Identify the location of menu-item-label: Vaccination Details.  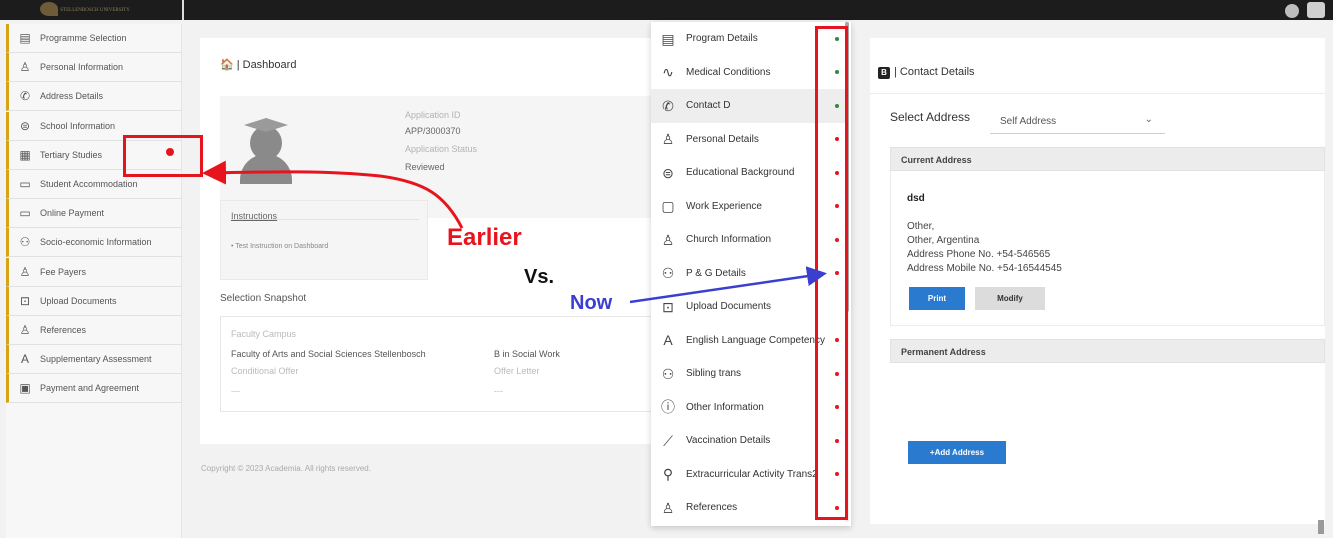
(728, 441).